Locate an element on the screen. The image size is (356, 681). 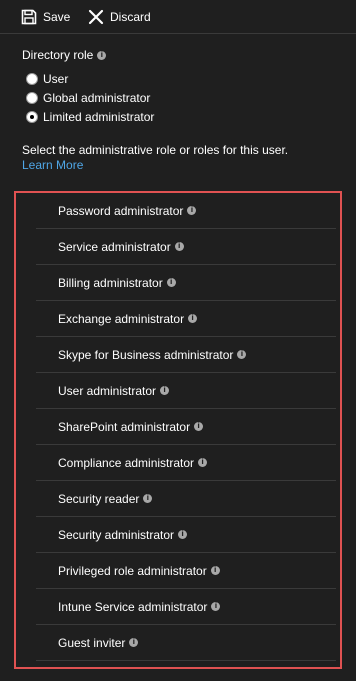
discard-label: Discard is located at coordinates (130, 17).